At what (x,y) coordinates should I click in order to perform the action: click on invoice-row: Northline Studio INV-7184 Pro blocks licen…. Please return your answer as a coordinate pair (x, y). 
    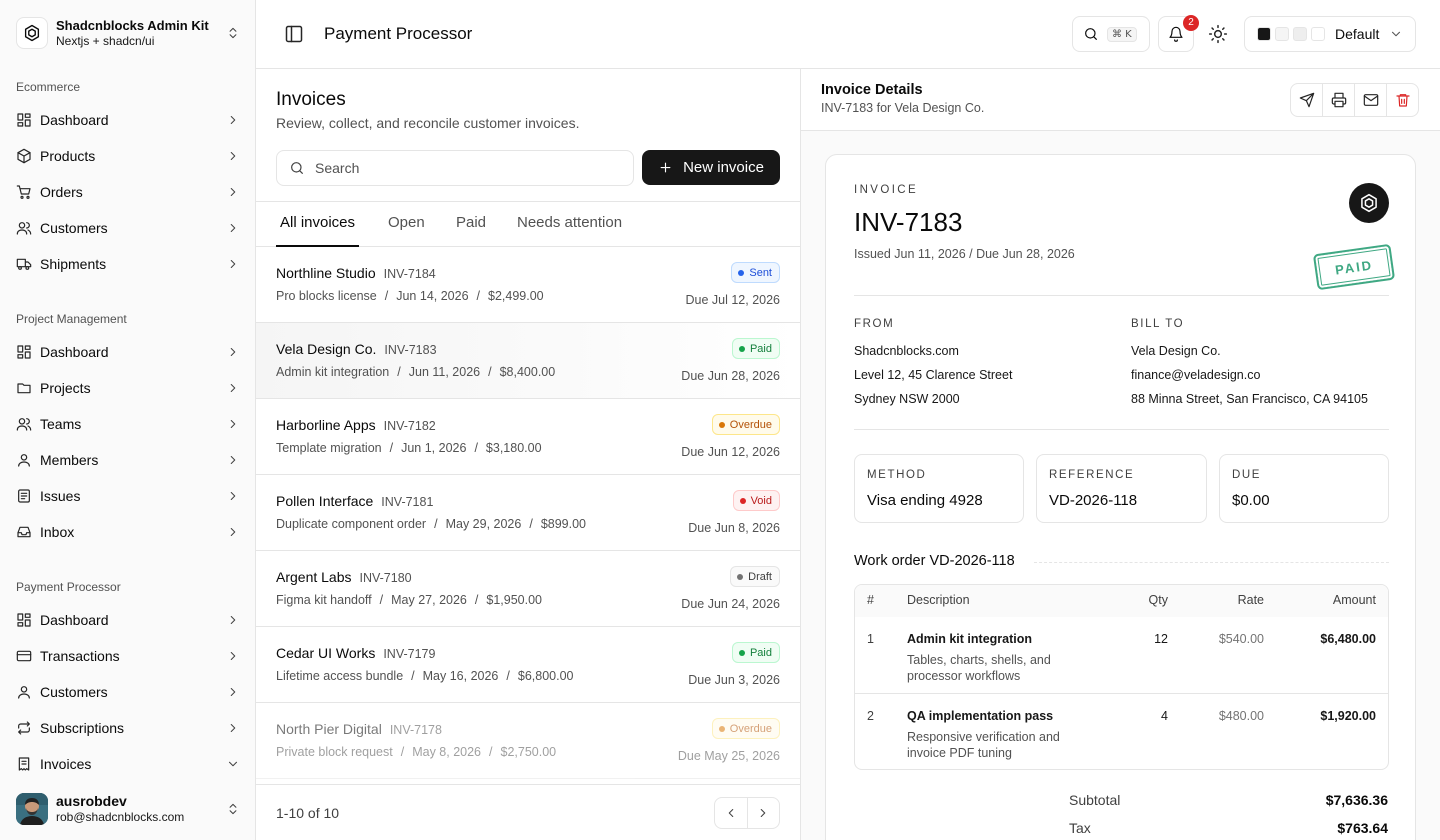
    Looking at the image, I should click on (528, 285).